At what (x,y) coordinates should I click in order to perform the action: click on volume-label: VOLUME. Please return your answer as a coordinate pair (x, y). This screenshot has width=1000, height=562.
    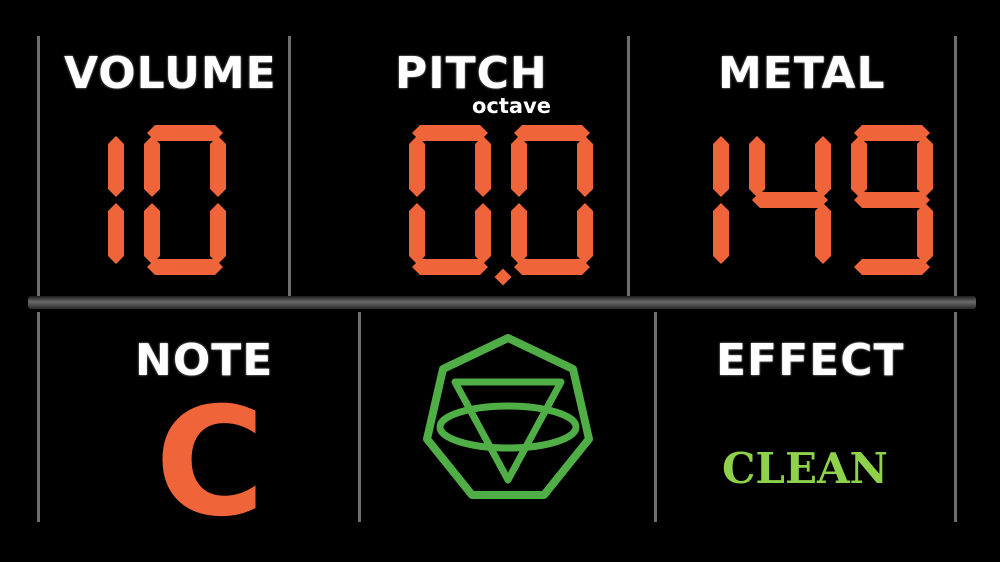
    Looking at the image, I should click on (170, 73).